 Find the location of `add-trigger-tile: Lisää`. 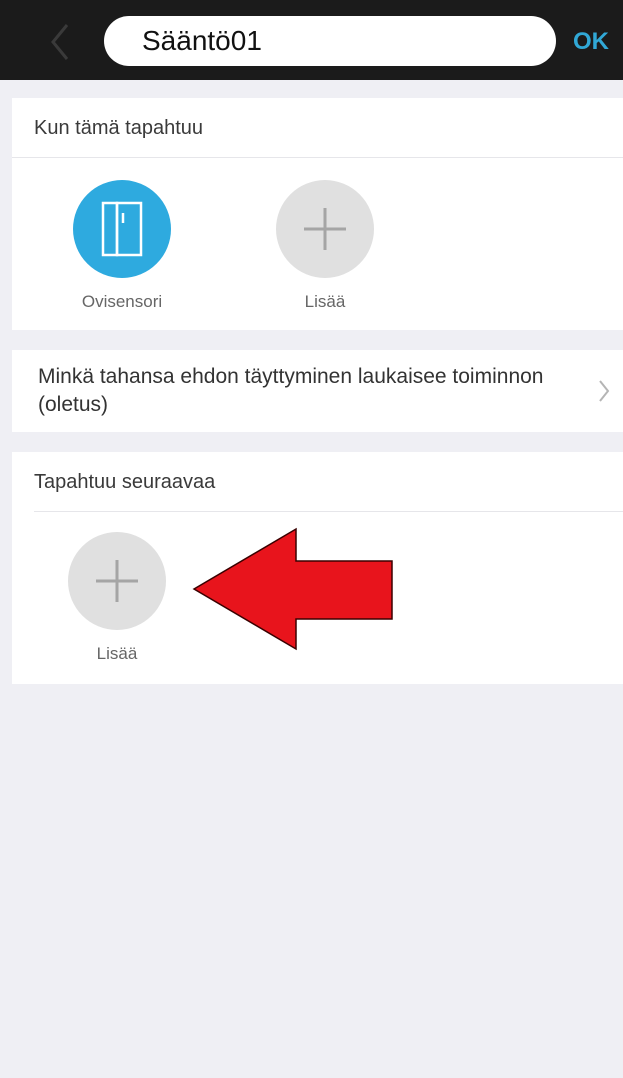

add-trigger-tile: Lisää is located at coordinates (325, 246).